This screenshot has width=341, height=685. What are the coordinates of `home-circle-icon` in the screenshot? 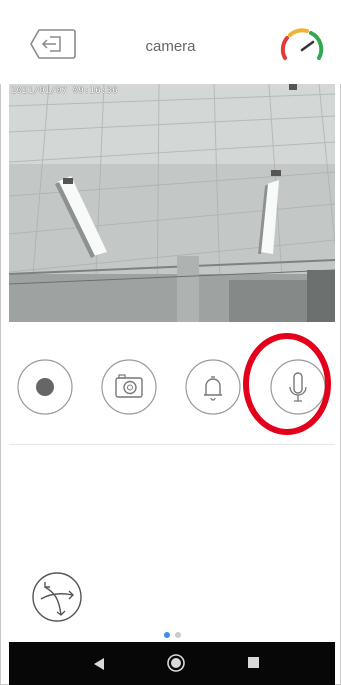 It's located at (176, 663).